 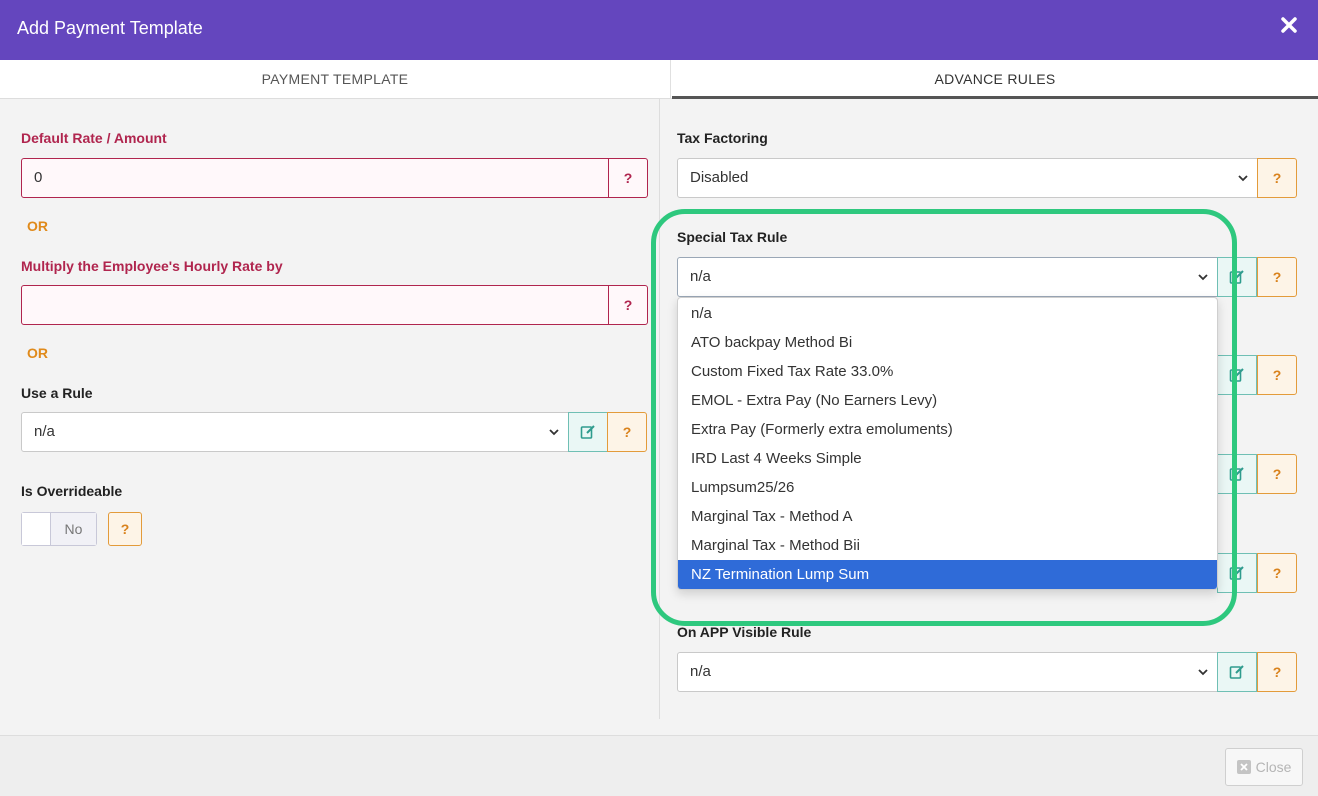 What do you see at coordinates (315, 305) in the screenshot?
I see `multiply-rate-input` at bounding box center [315, 305].